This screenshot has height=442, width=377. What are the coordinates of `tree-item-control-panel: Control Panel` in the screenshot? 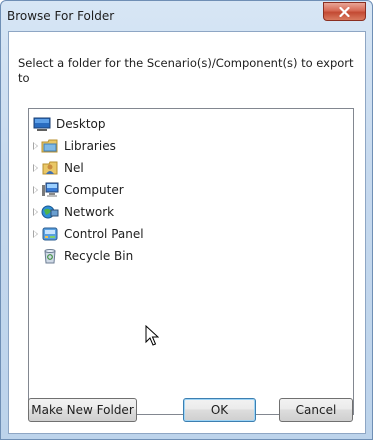 It's located at (87, 234).